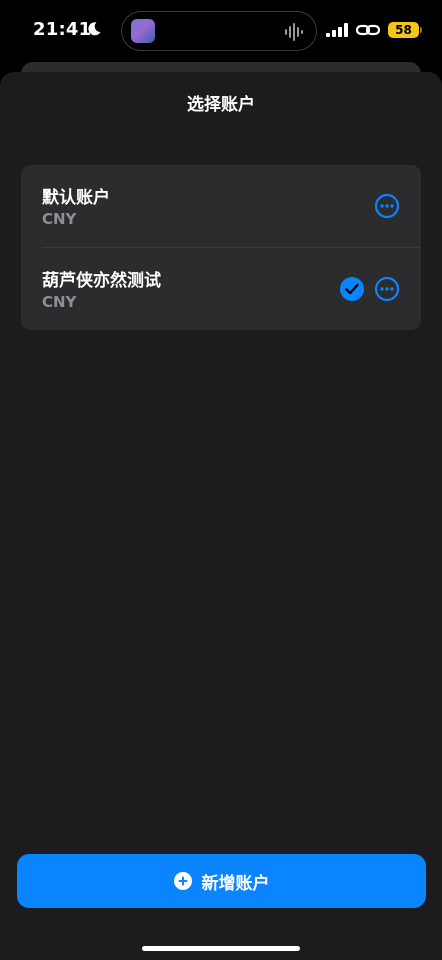  I want to click on personal-hotspot-icon, so click(368, 30).